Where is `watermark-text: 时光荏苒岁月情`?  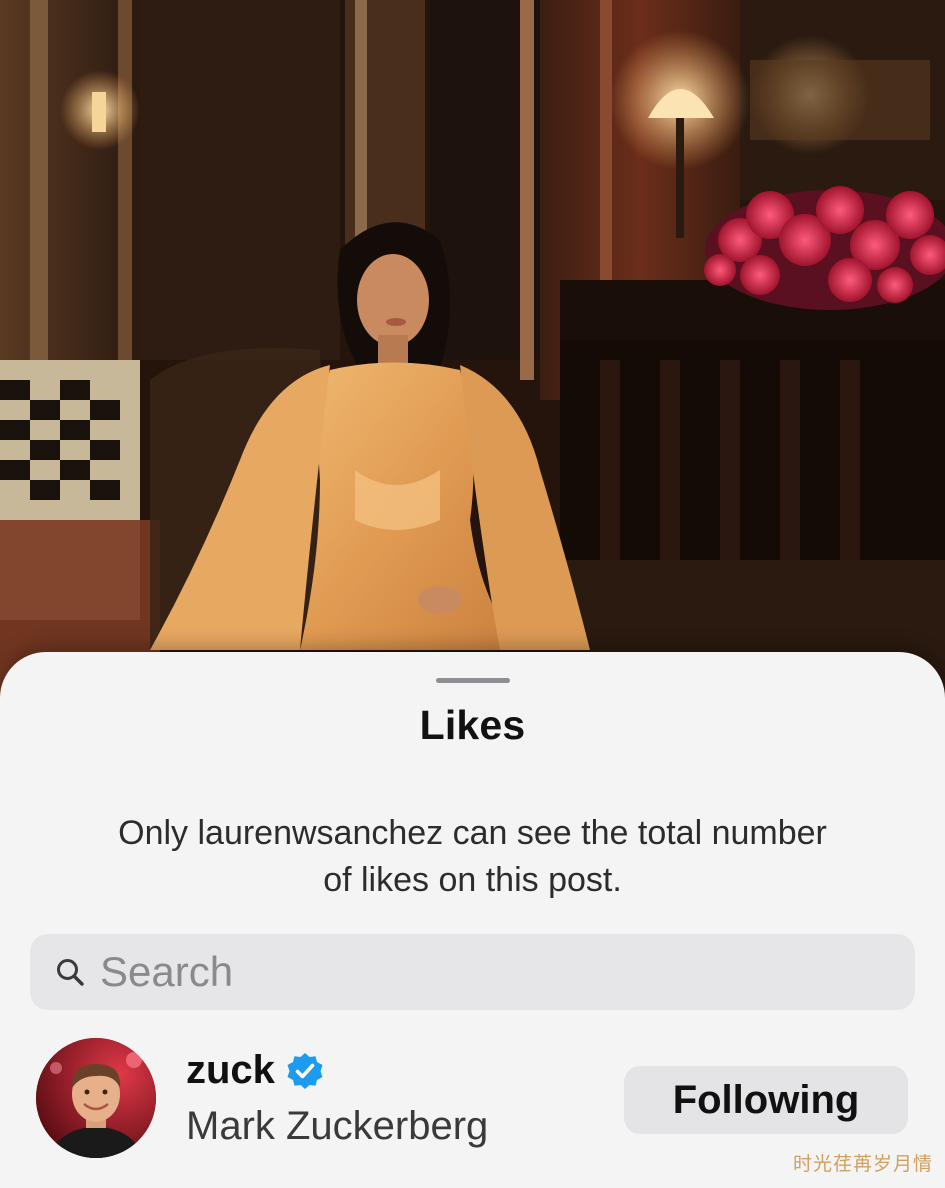 watermark-text: 时光荏苒岁月情 is located at coordinates (862, 1164).